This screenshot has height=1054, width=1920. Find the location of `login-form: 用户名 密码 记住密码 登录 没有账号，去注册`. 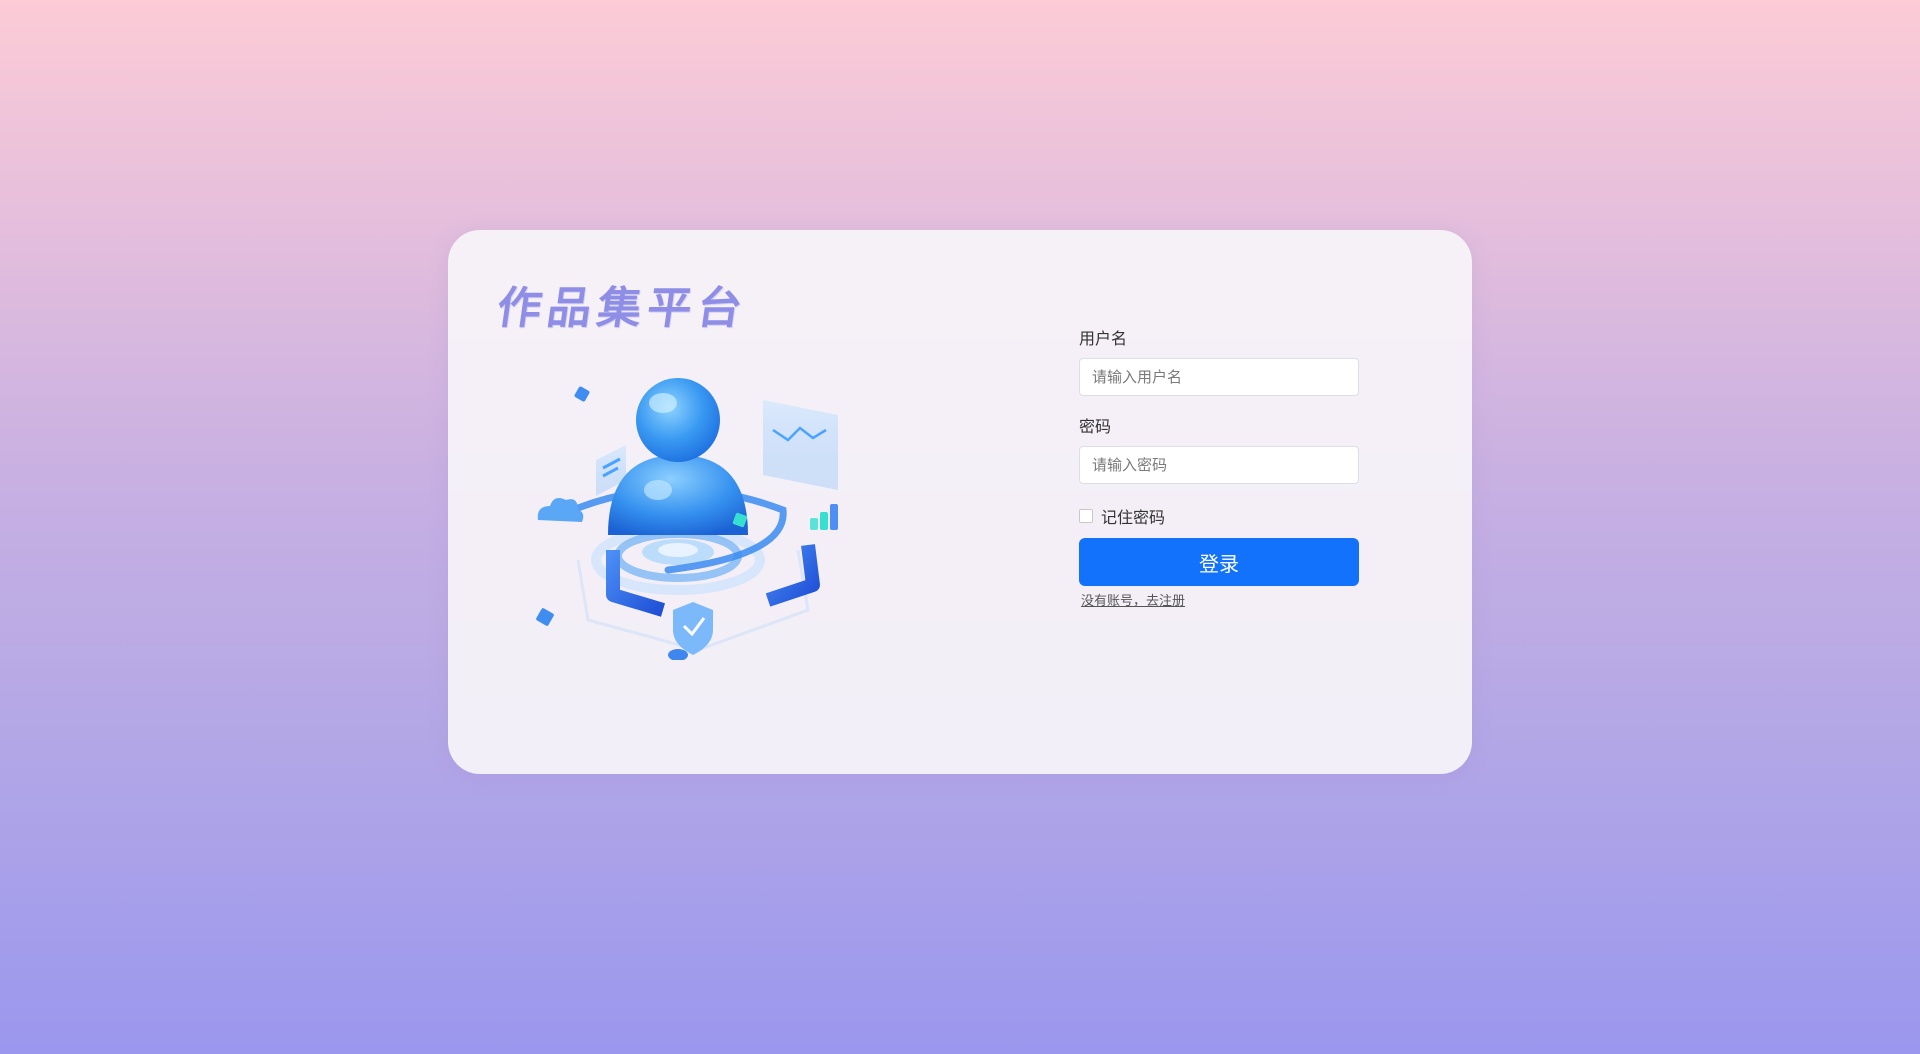

login-form: 用户名 密码 记住密码 登录 没有账号，去注册 is located at coordinates (1219, 468).